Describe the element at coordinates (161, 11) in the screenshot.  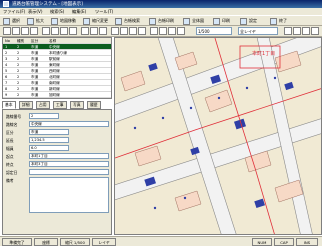
I see `menu-bar: ファイル(F) 表示(V) 検索(S) 編集(E) ツール(T)` at that location.